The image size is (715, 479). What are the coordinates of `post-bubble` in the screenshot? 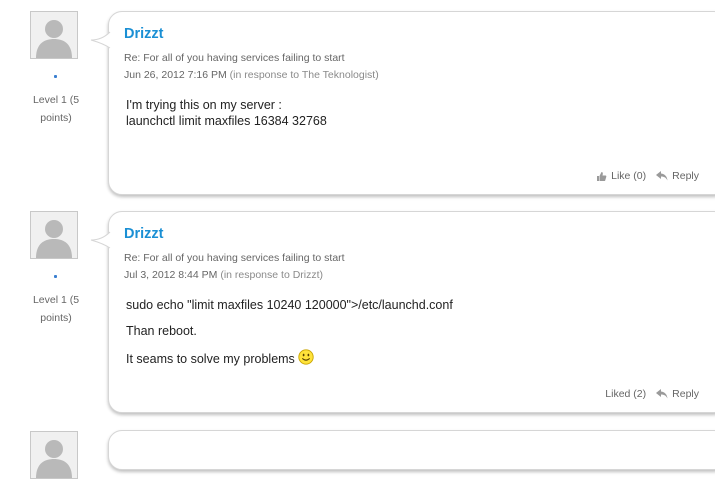 It's located at (411, 450).